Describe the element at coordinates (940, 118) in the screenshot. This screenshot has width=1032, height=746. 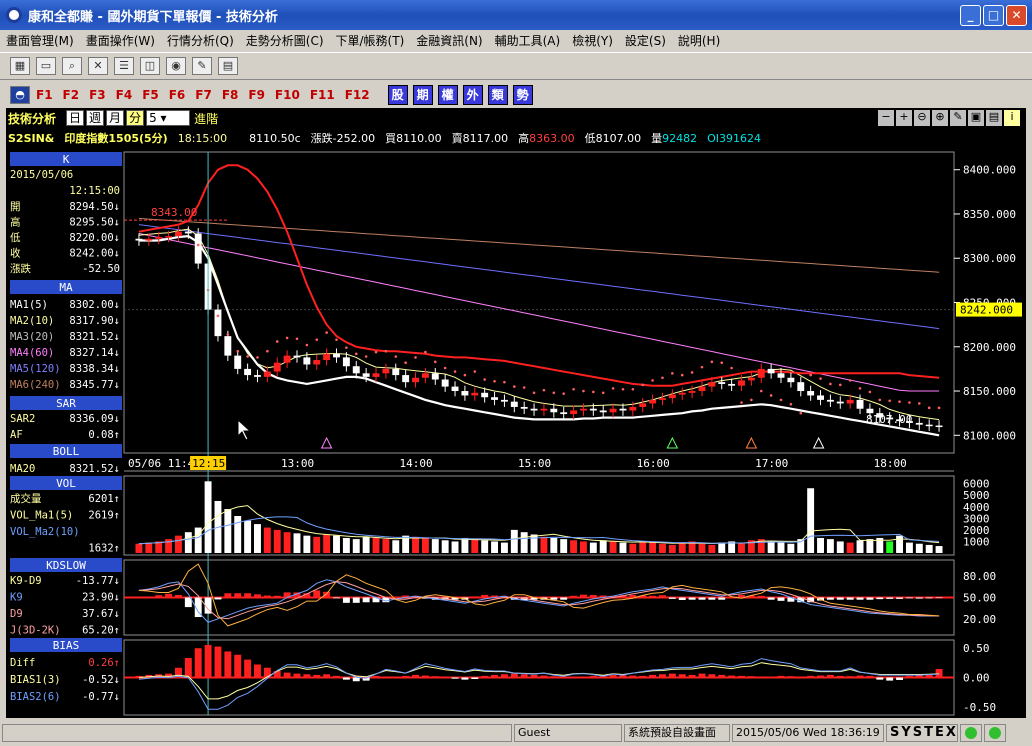
I see `magnify-plus-icon: ⊕` at that location.